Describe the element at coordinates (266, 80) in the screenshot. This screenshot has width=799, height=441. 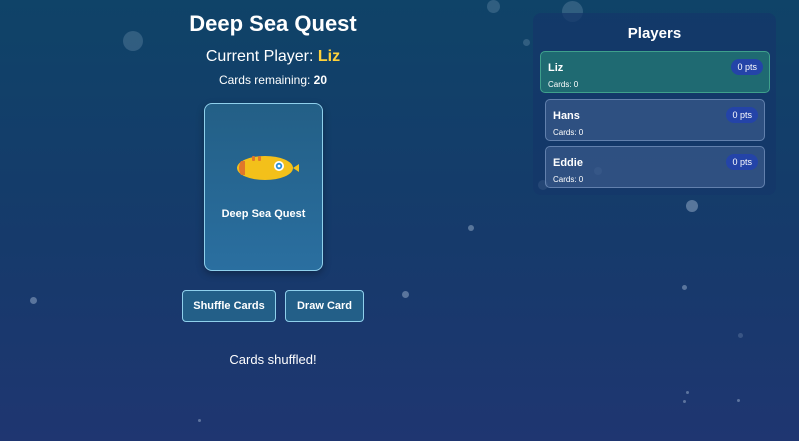
I see `cards-remaining-label: Cards remaining:` at that location.